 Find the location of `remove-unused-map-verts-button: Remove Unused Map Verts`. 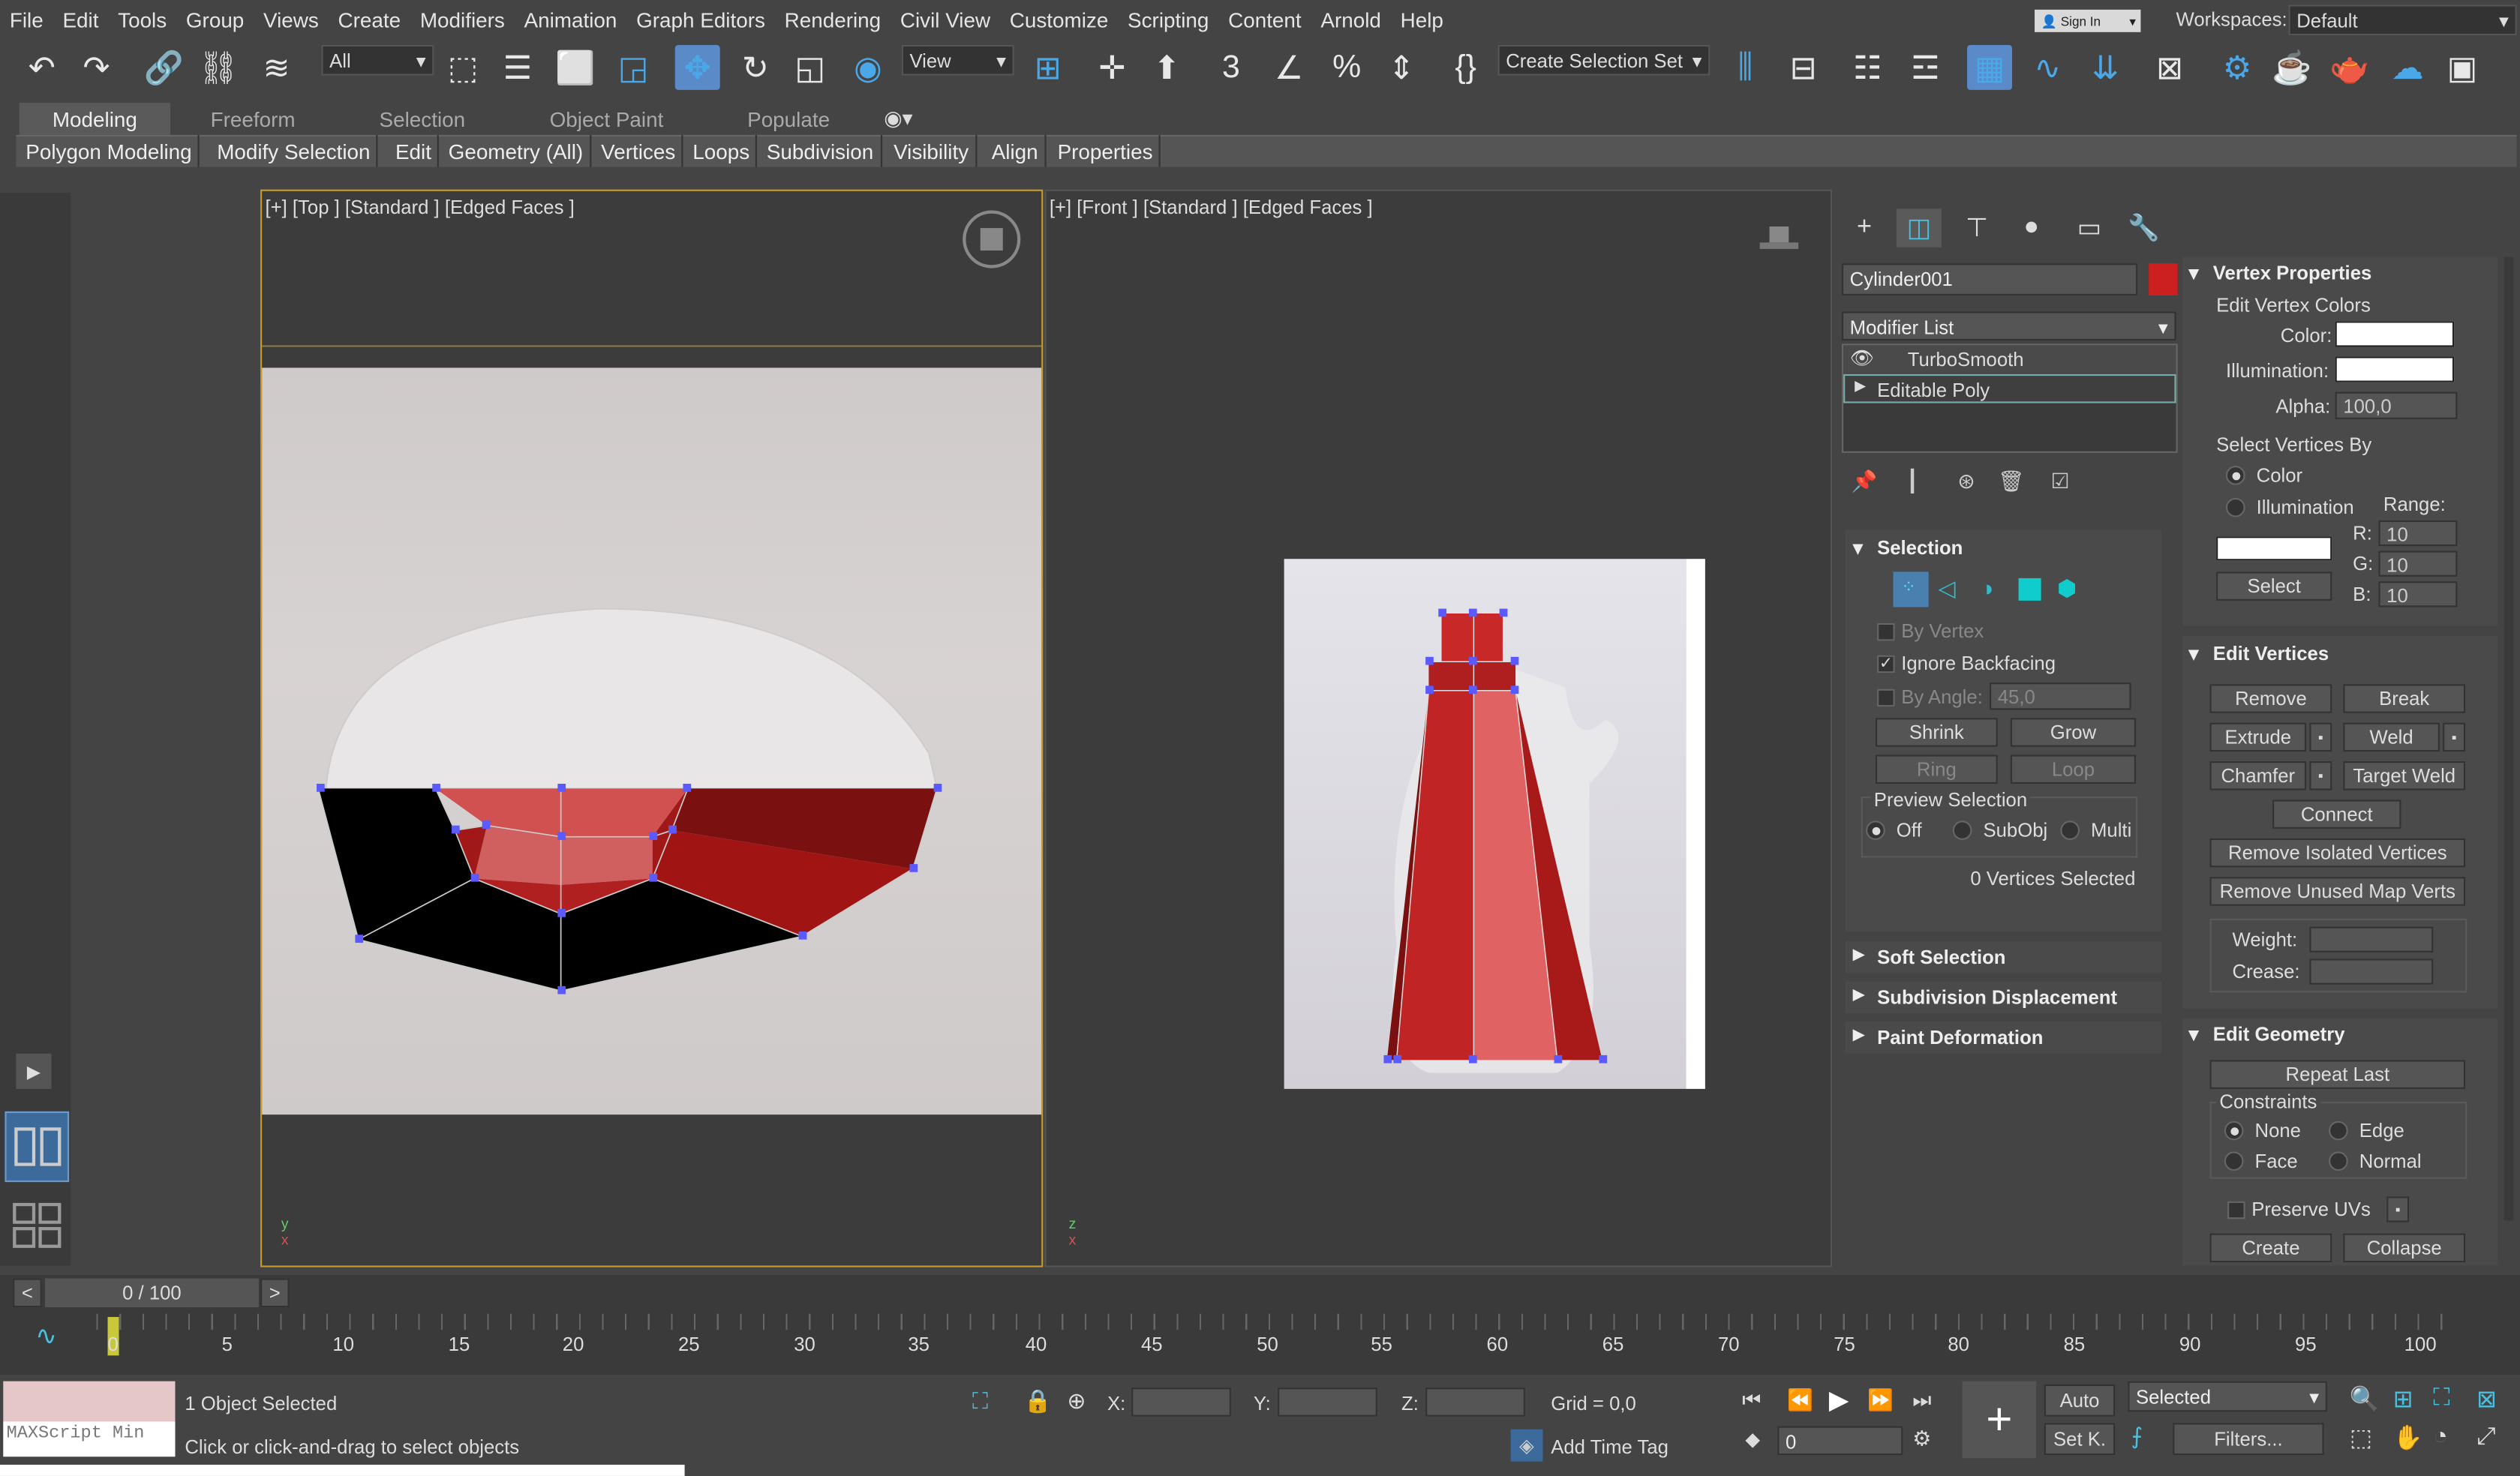

remove-unused-map-verts-button: Remove Unused Map Verts is located at coordinates (2337, 891).